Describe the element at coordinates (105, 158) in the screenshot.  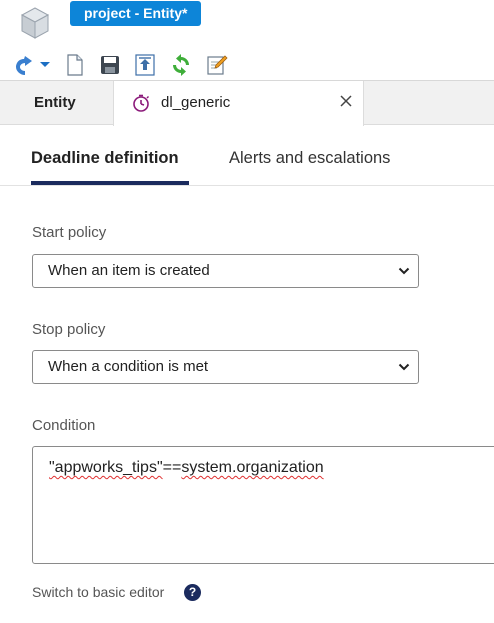
I see `tab-deadline-definition: Deadline definition` at that location.